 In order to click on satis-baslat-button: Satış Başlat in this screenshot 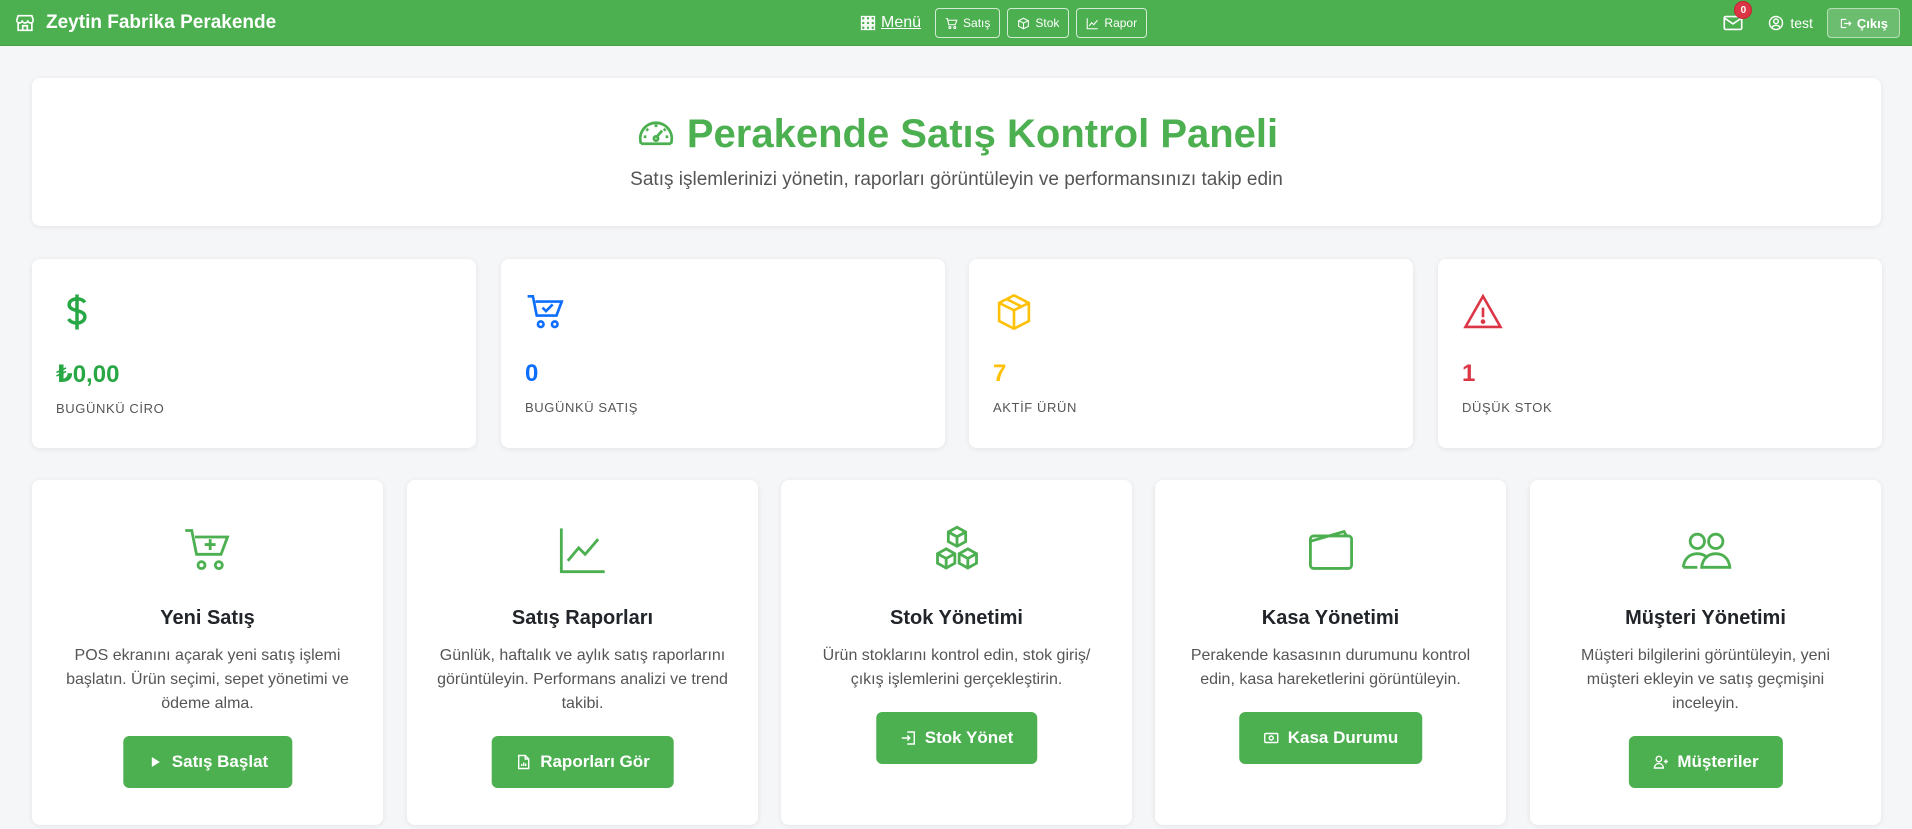, I will do `click(207, 762)`.